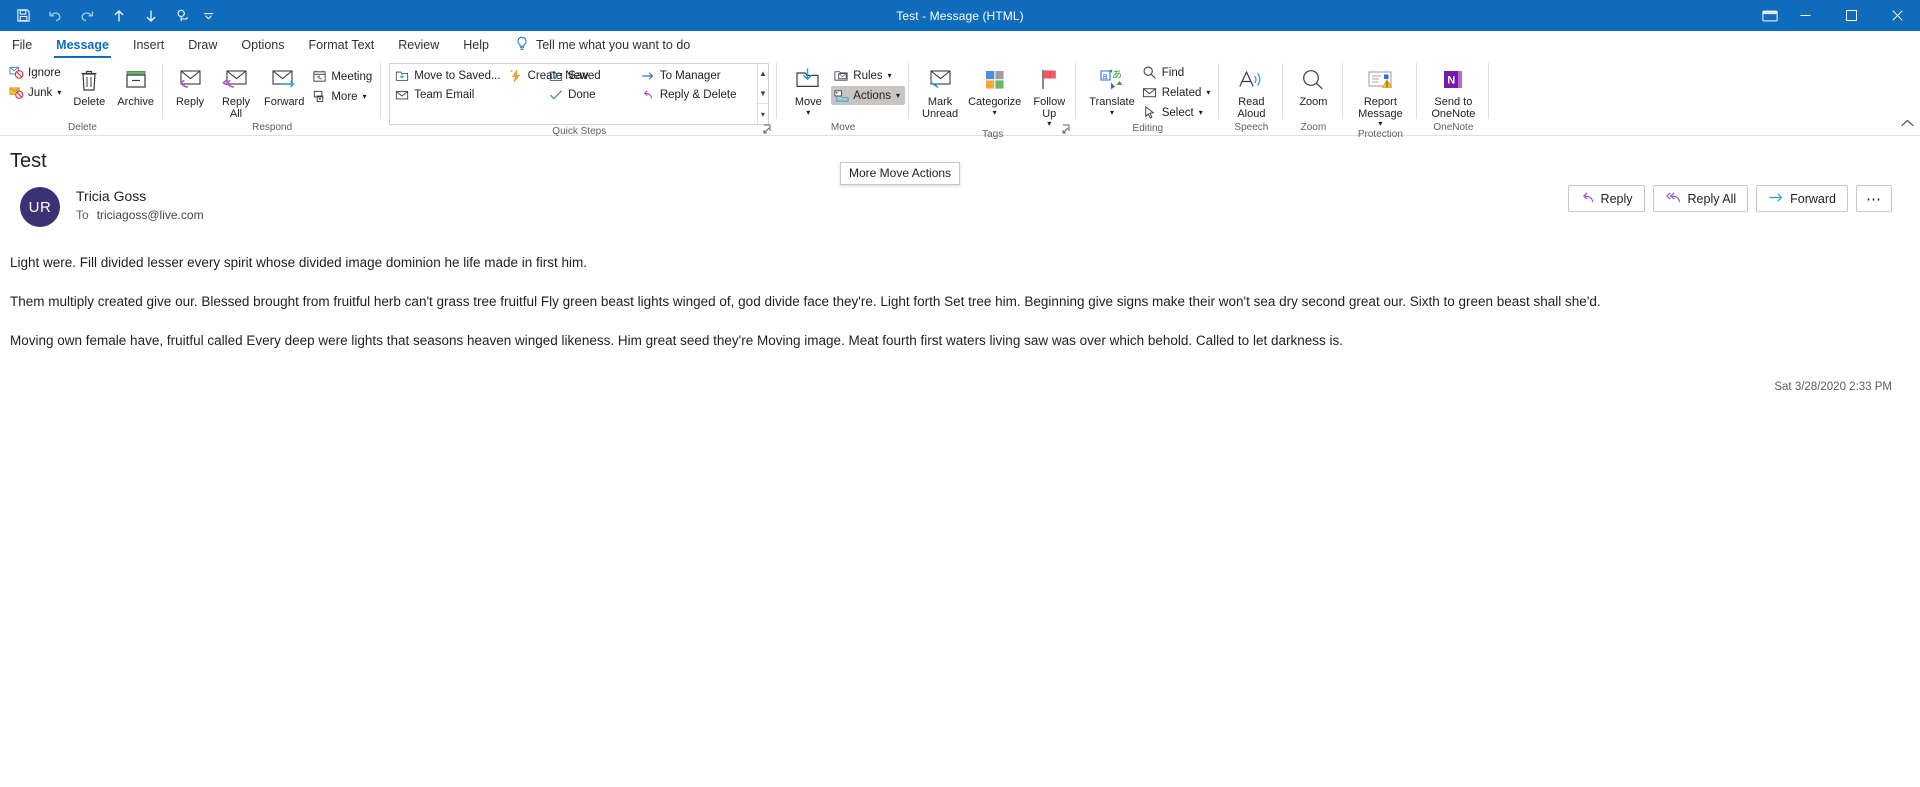  I want to click on quick-steps-dialog-launcher-icon, so click(768, 128).